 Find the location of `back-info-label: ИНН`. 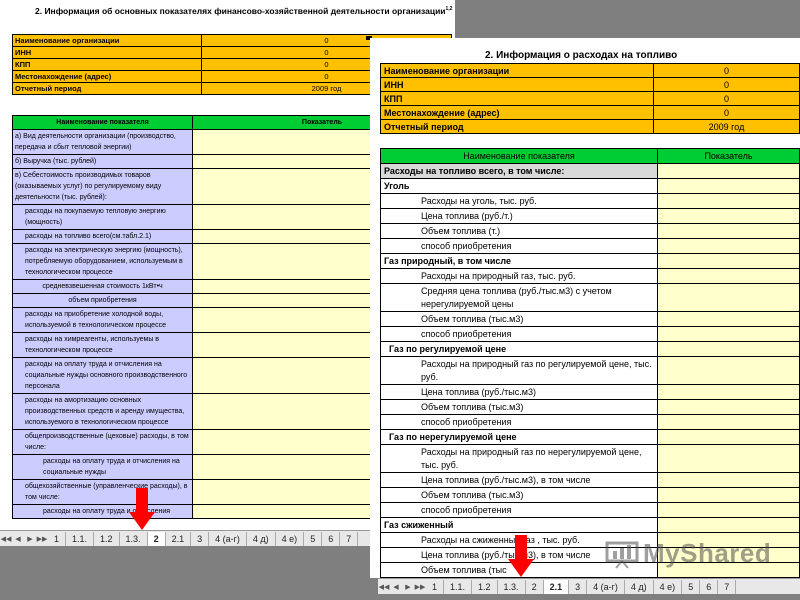

back-info-label: ИНН is located at coordinates (107, 52).